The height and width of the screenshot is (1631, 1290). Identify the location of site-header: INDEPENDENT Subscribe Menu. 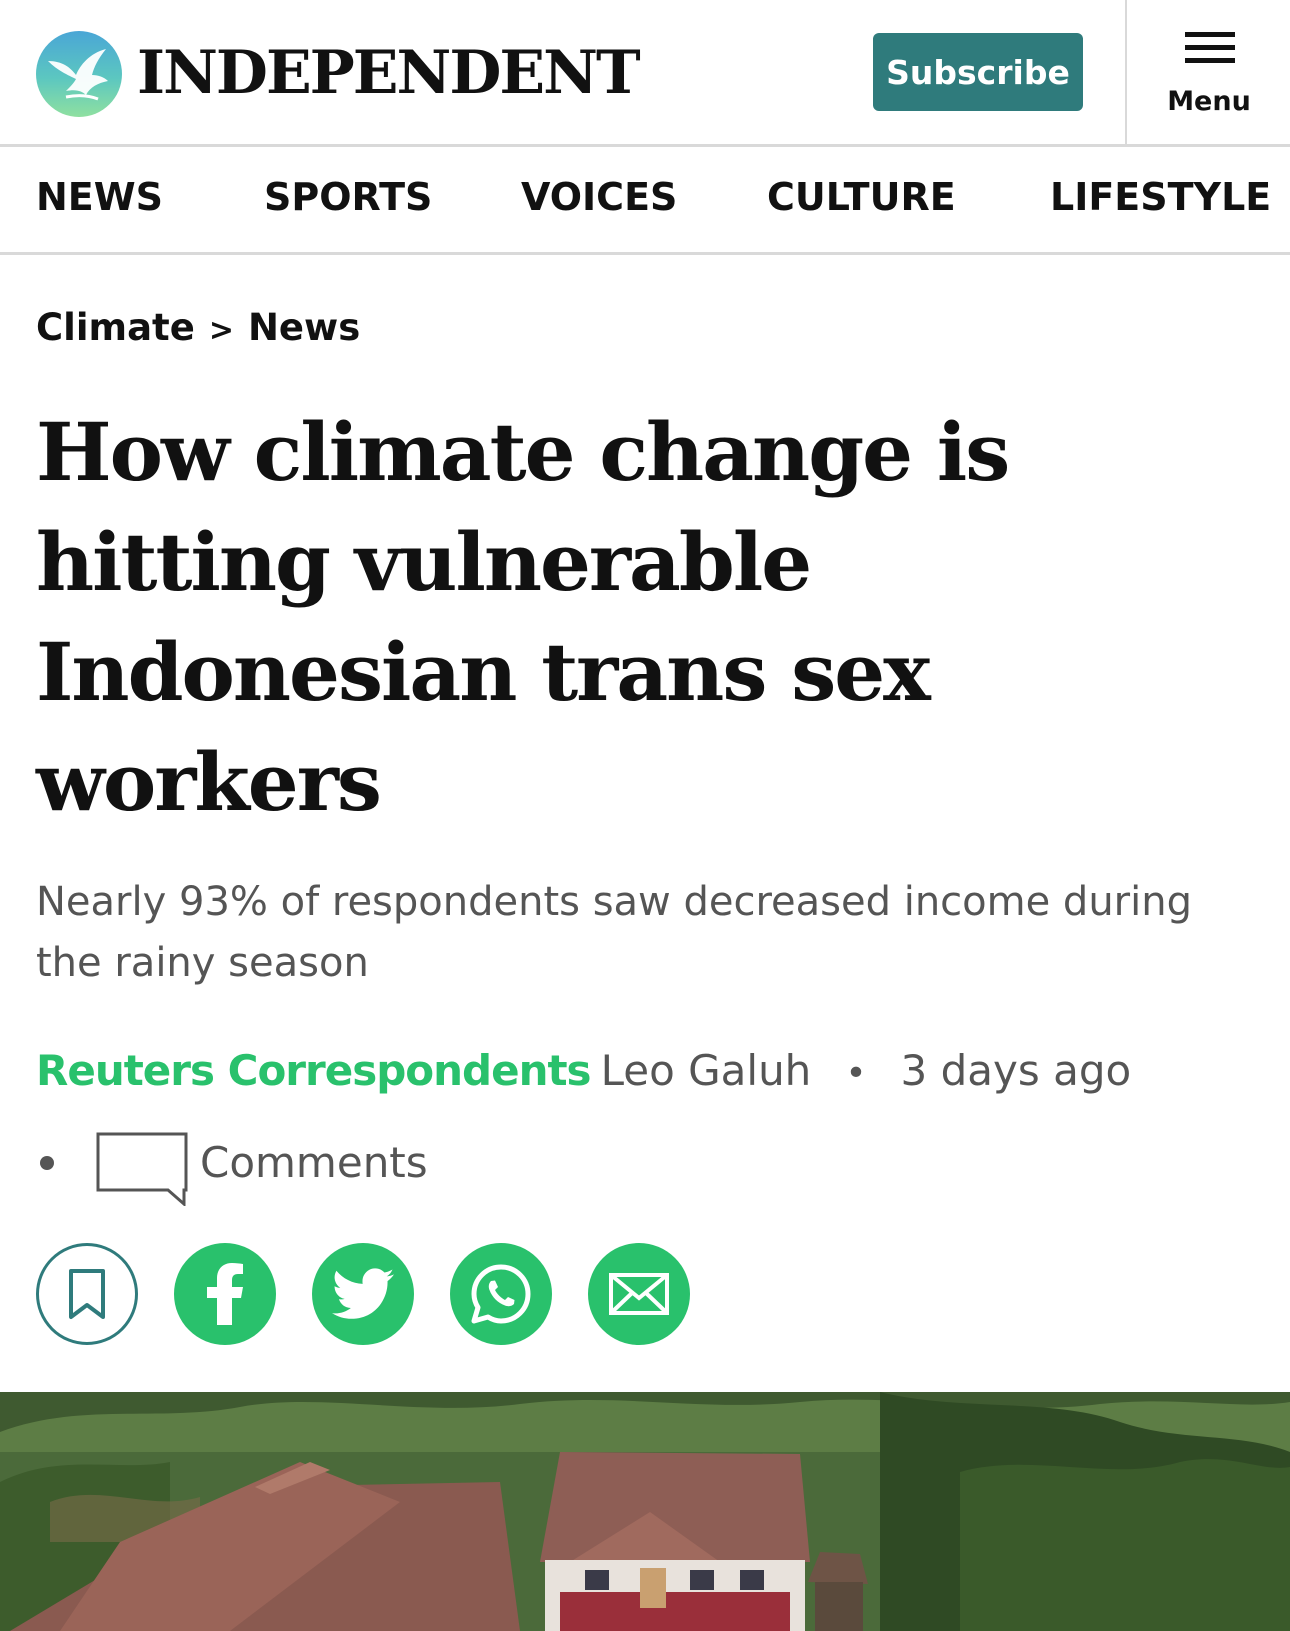
(645, 73).